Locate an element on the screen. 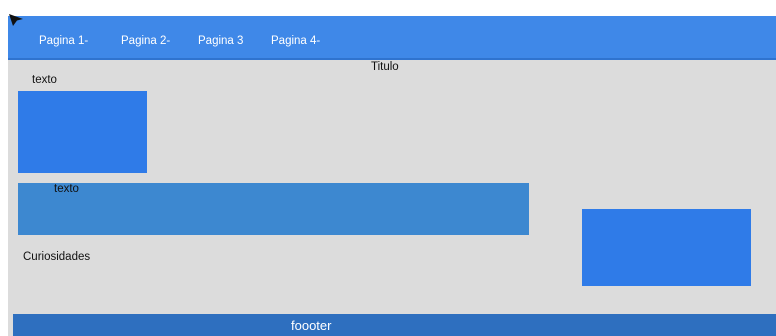  cursor-arrow-icon is located at coordinates (16, 20).